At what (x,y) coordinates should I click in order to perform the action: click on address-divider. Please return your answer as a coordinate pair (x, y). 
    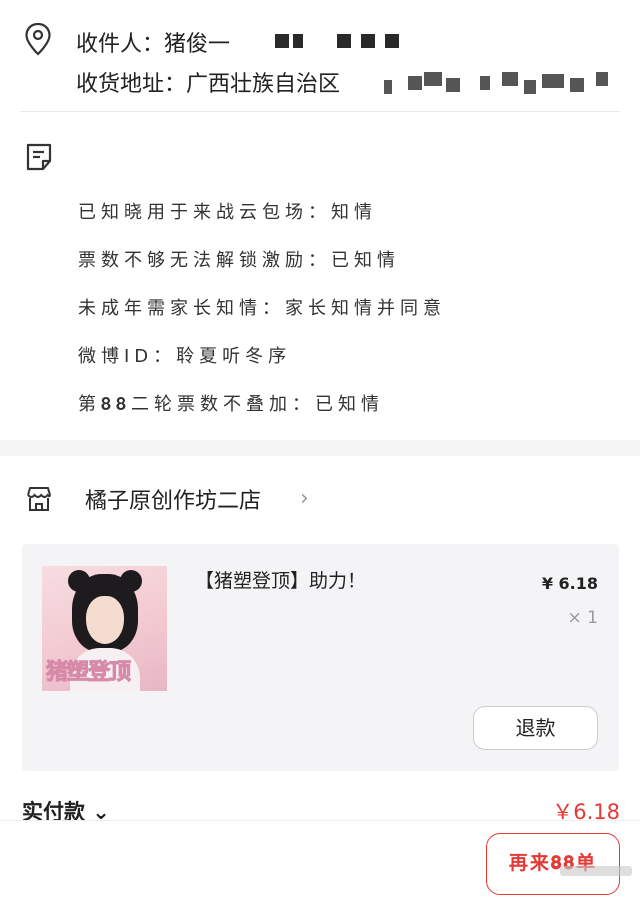
    Looking at the image, I should click on (320, 111).